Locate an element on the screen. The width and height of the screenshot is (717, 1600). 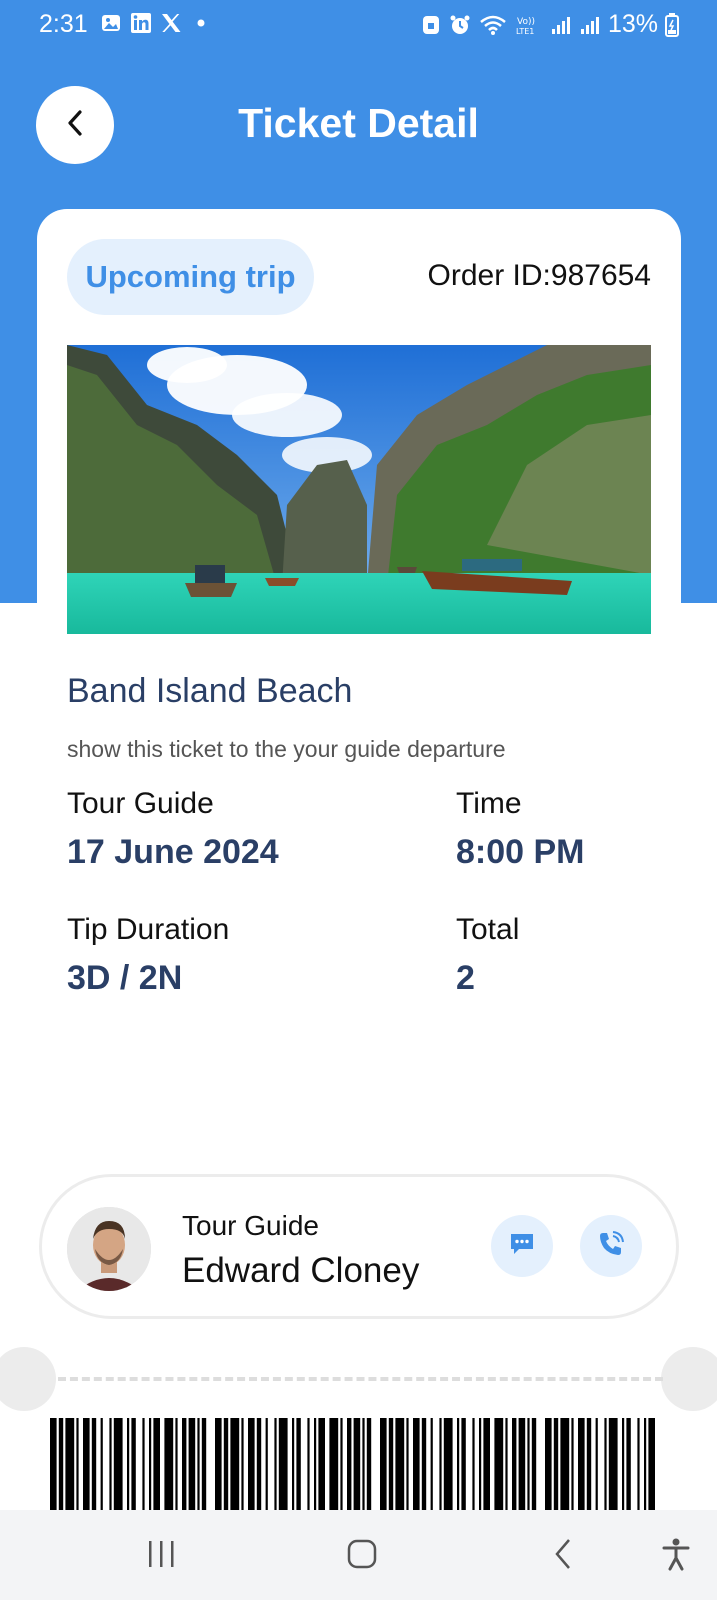
home-button is located at coordinates (362, 1556).